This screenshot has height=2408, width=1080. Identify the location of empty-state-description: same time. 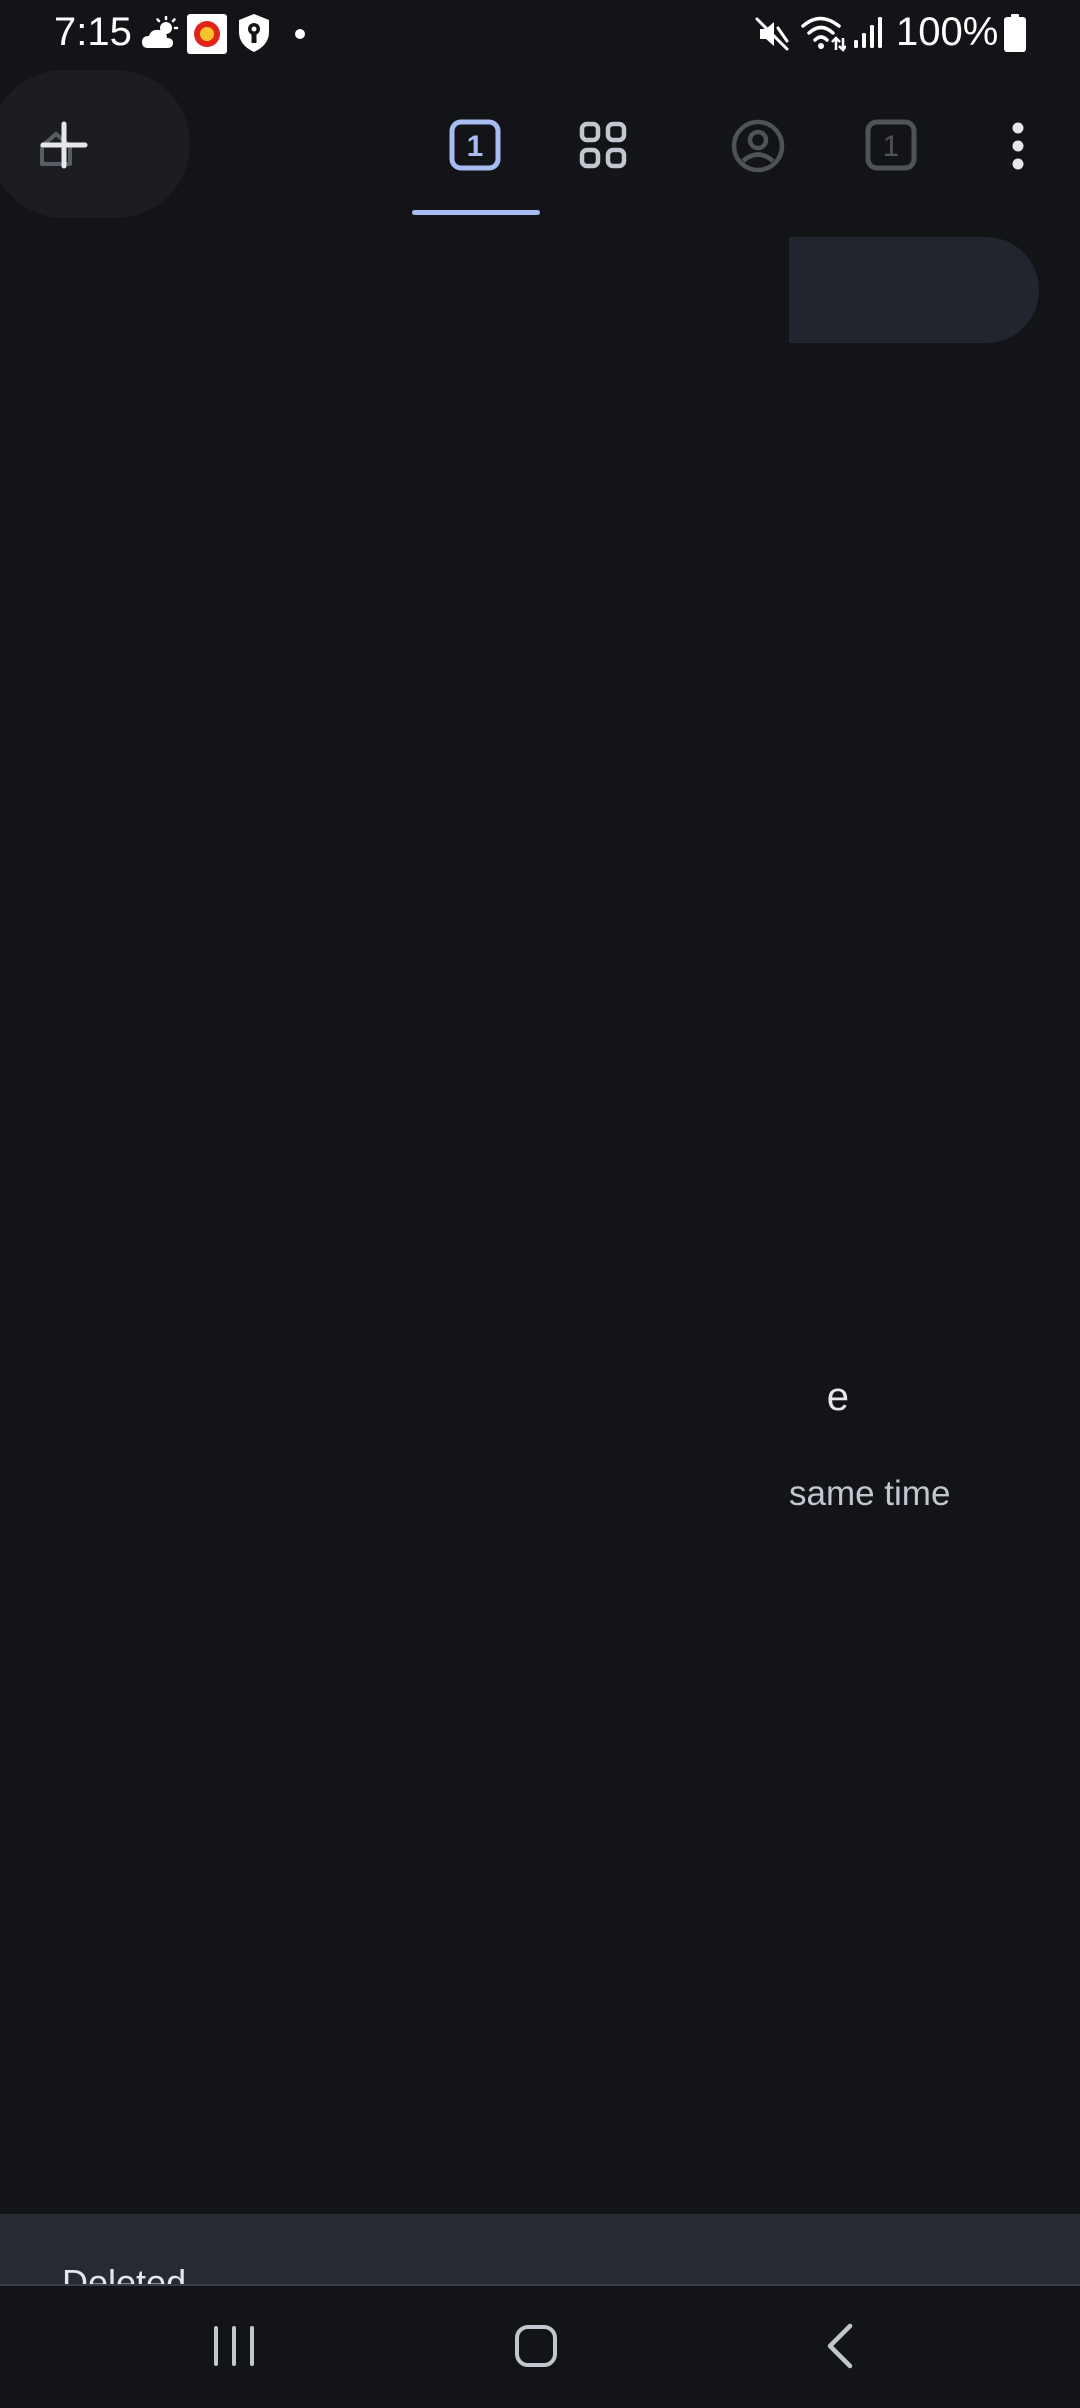
(870, 1493).